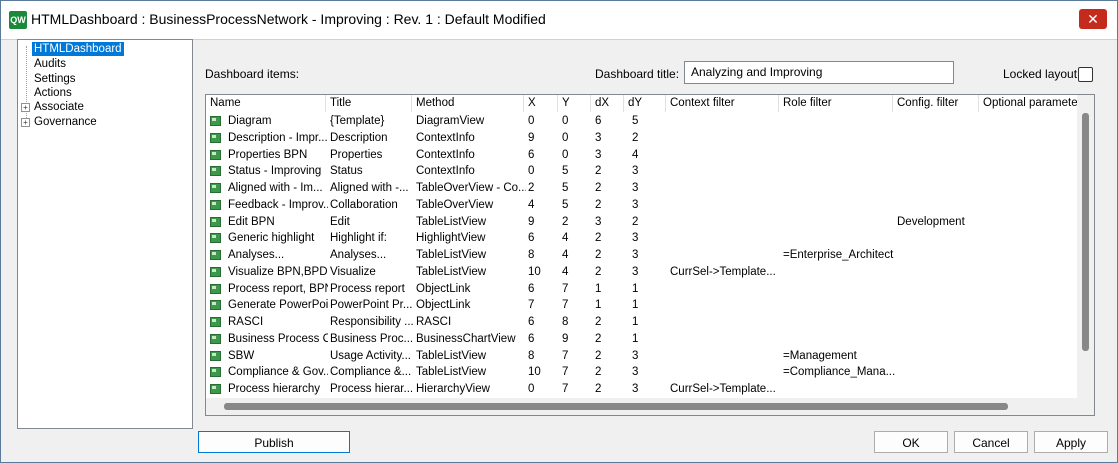 Image resolution: width=1118 pixels, height=463 pixels. What do you see at coordinates (55, 79) in the screenshot?
I see `tree-item-settings: Settings` at bounding box center [55, 79].